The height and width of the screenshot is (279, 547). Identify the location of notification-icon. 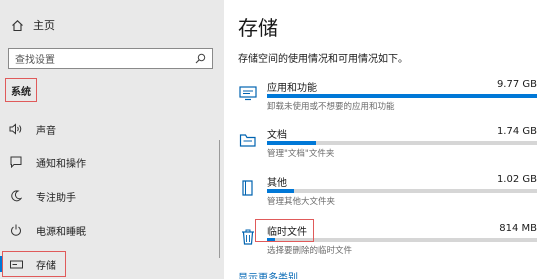
(16, 162).